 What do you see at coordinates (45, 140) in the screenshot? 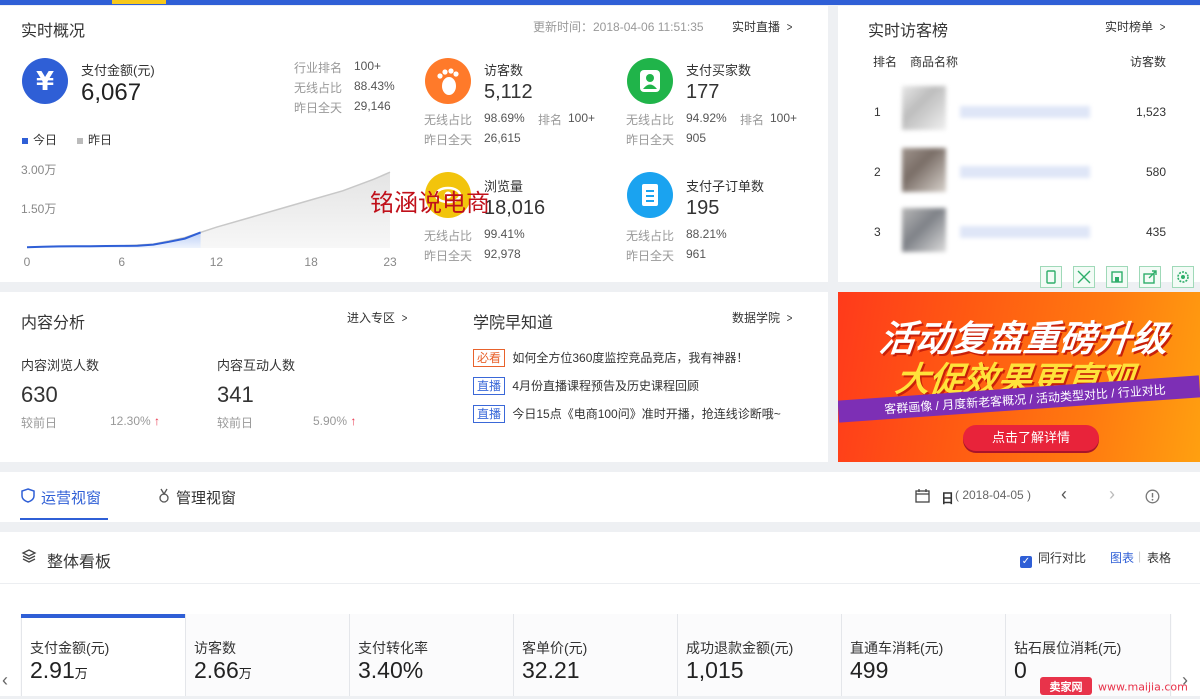
I see `legend-today-label: 今日` at bounding box center [45, 140].